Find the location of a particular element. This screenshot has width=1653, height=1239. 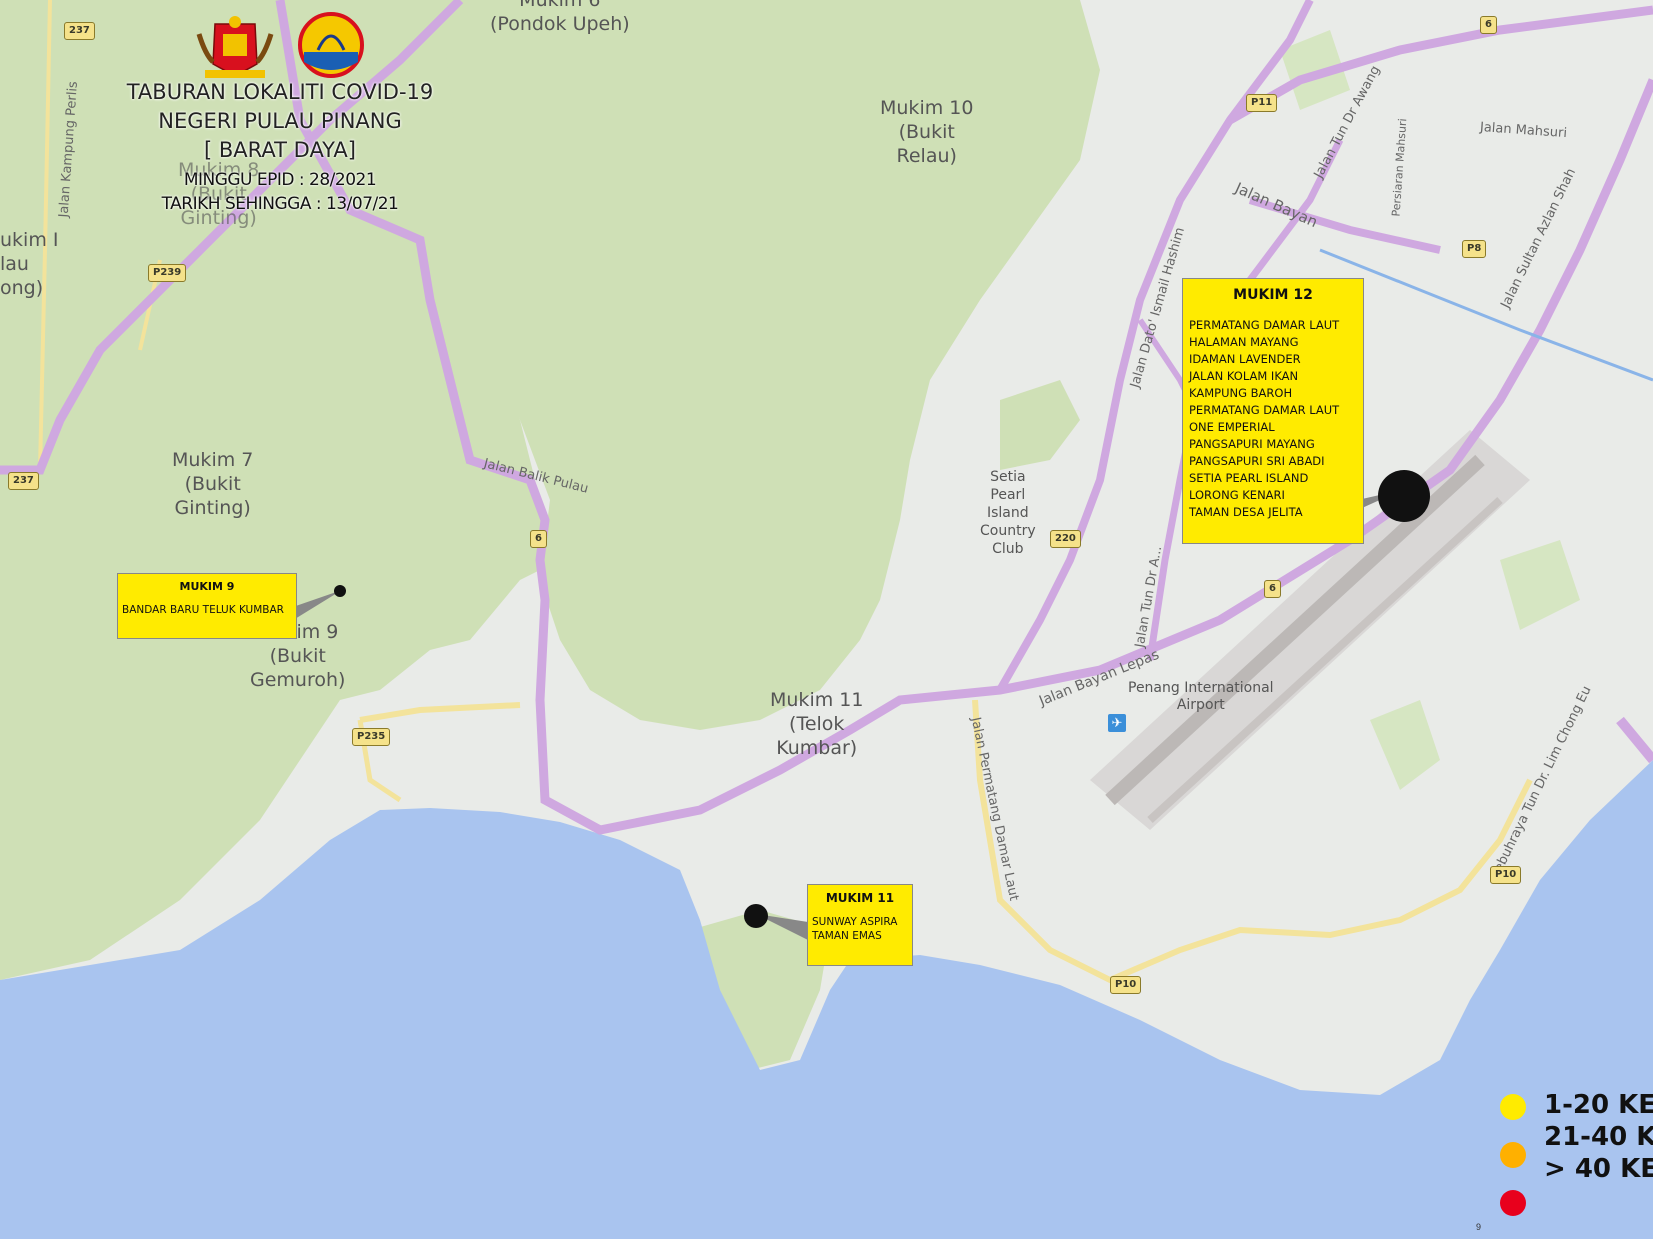

callout-mukim11-list: SUNWAY ASPIRA TAMAN EMAS is located at coordinates (860, 929).